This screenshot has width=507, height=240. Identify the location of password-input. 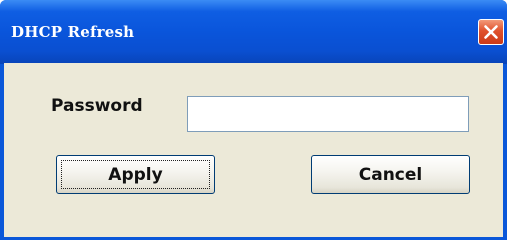
(328, 114).